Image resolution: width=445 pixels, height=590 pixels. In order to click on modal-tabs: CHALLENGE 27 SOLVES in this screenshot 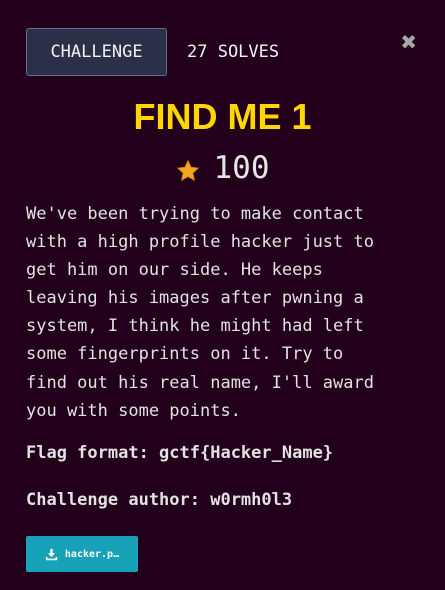, I will do `click(152, 52)`.